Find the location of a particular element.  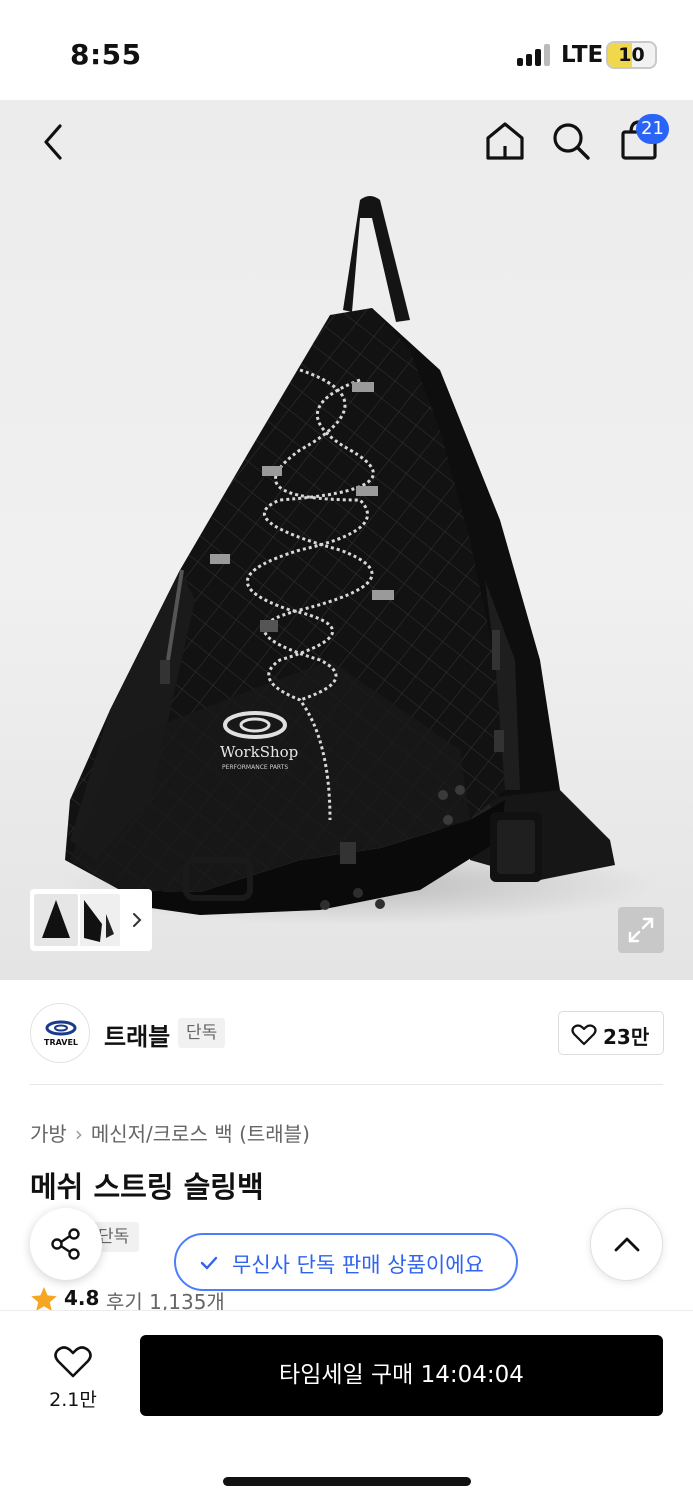

brand-exclusive-tag: 단독 is located at coordinates (202, 1033).